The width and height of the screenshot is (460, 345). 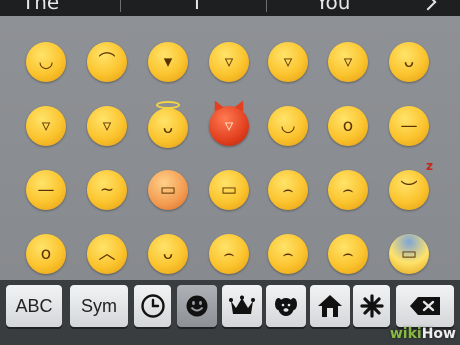 I want to click on emoji-smile: ◡, so click(x=46, y=62).